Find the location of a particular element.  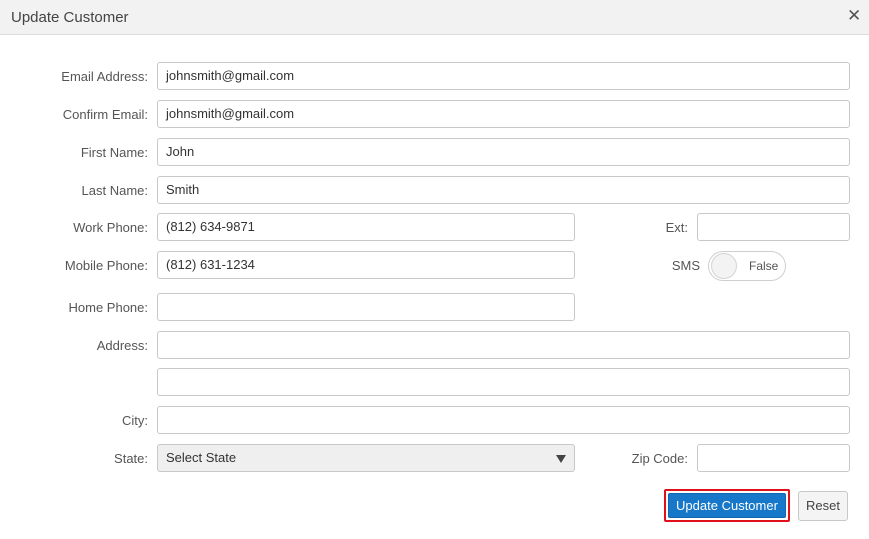

caret-down-icon is located at coordinates (561, 459).